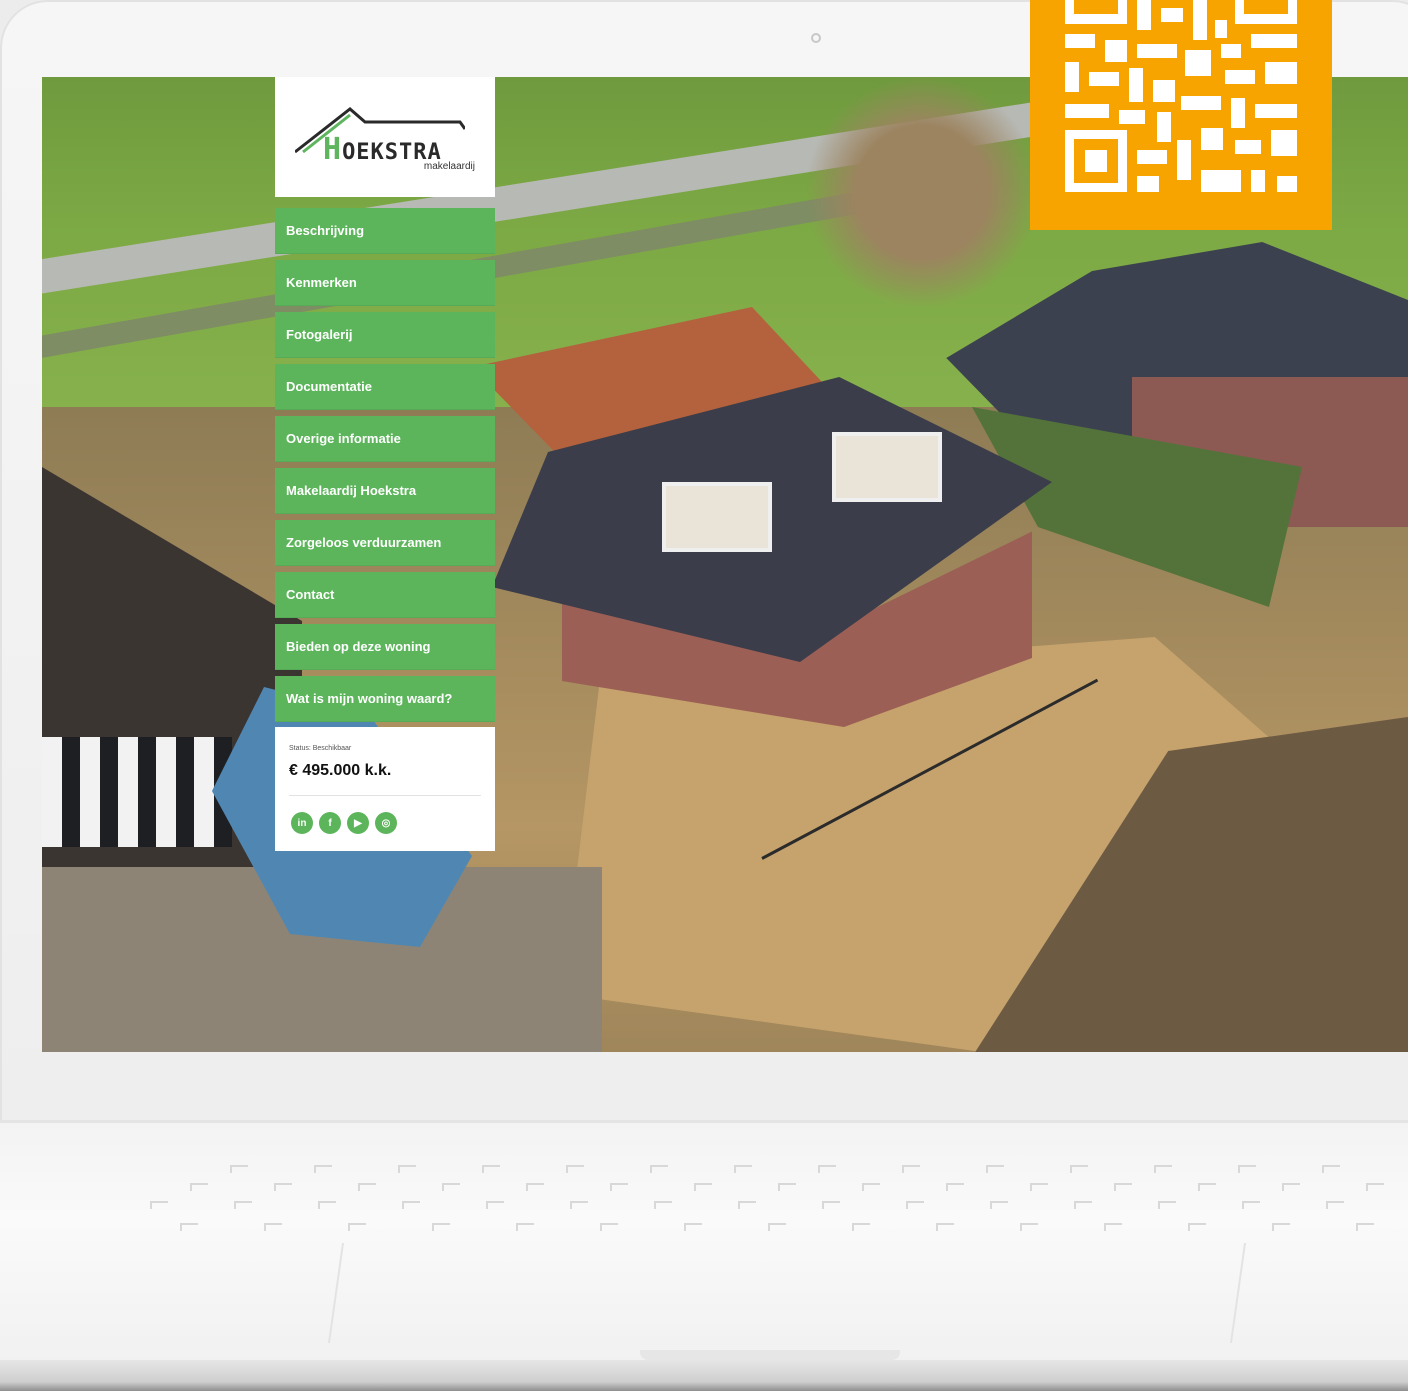 The image size is (1408, 1391). I want to click on instagram-icon: ◎, so click(386, 823).